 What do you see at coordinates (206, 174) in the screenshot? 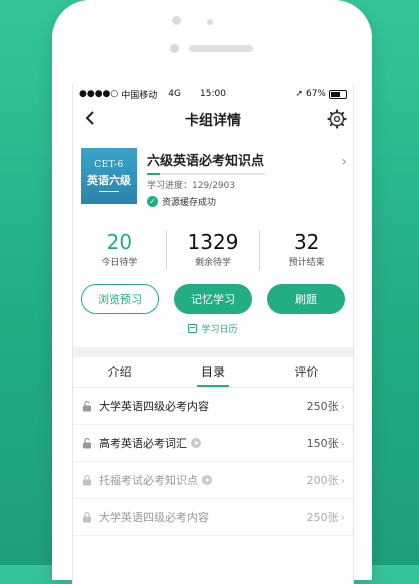
I see `progress-bar` at bounding box center [206, 174].